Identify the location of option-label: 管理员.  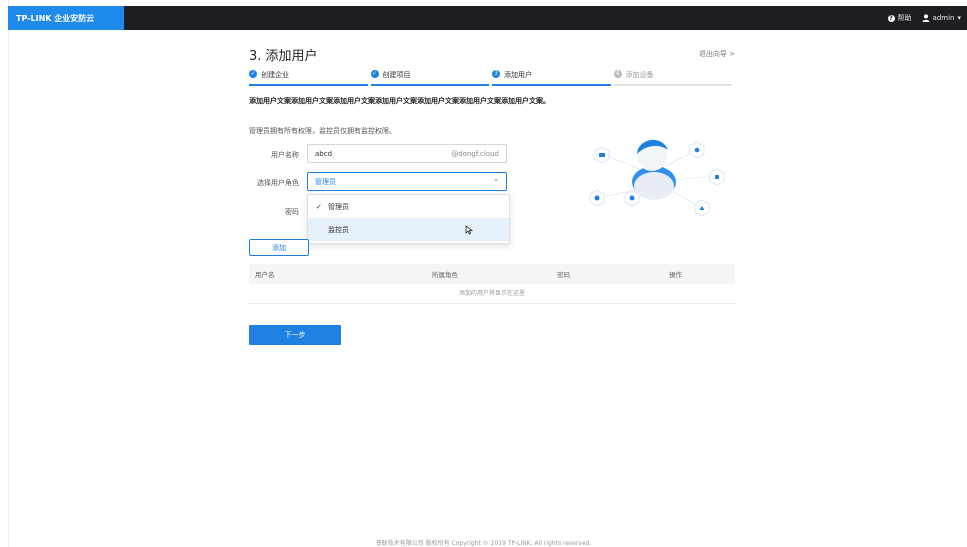
(338, 206).